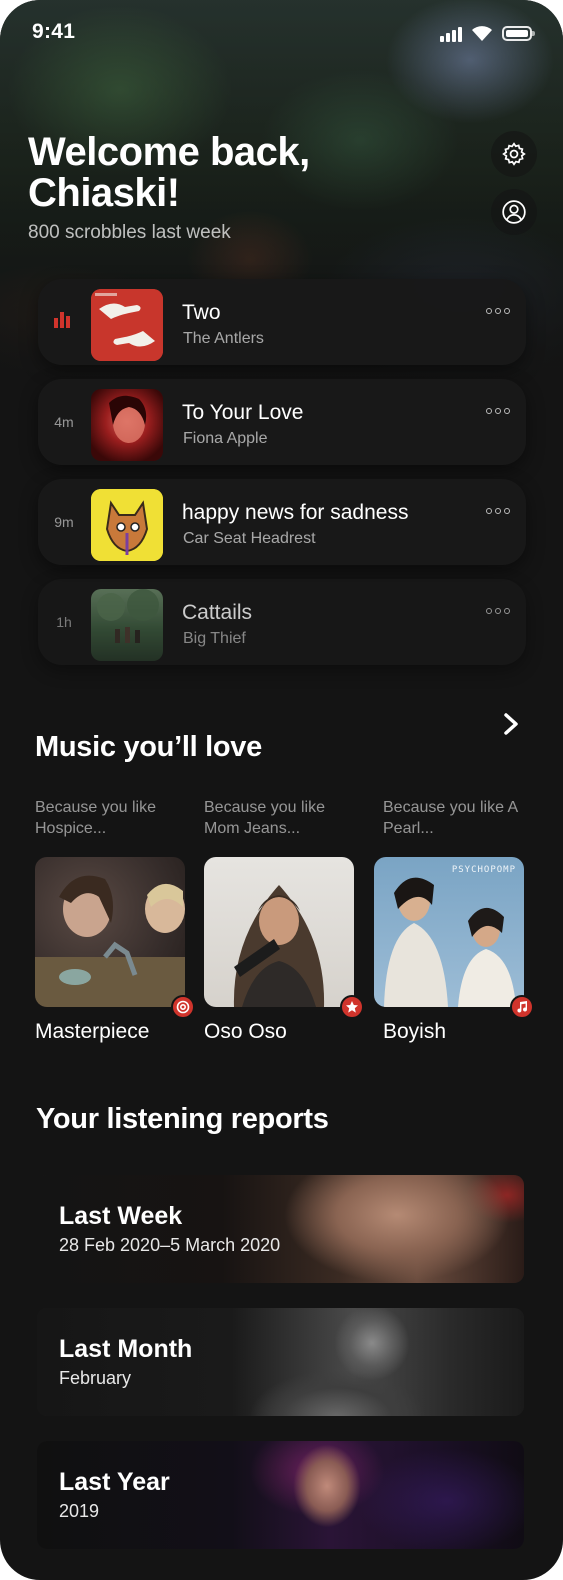 The height and width of the screenshot is (1580, 563). What do you see at coordinates (482, 33) in the screenshot?
I see `wifi-icon` at bounding box center [482, 33].